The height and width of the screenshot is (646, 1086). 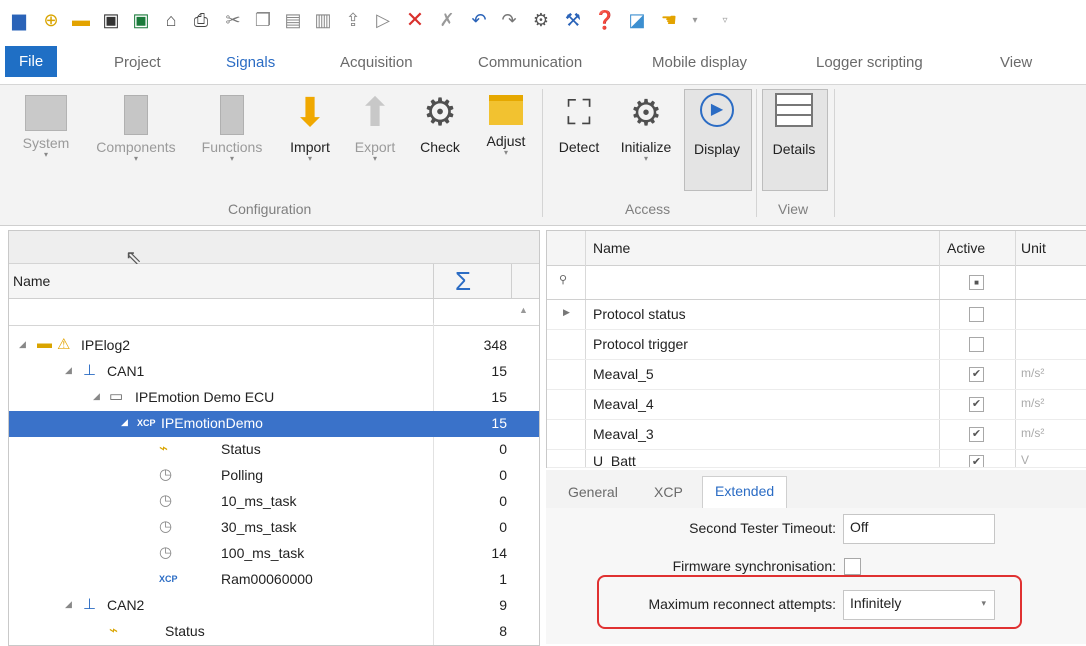 I want to click on tree-row-label: CAN2, so click(x=126, y=605).